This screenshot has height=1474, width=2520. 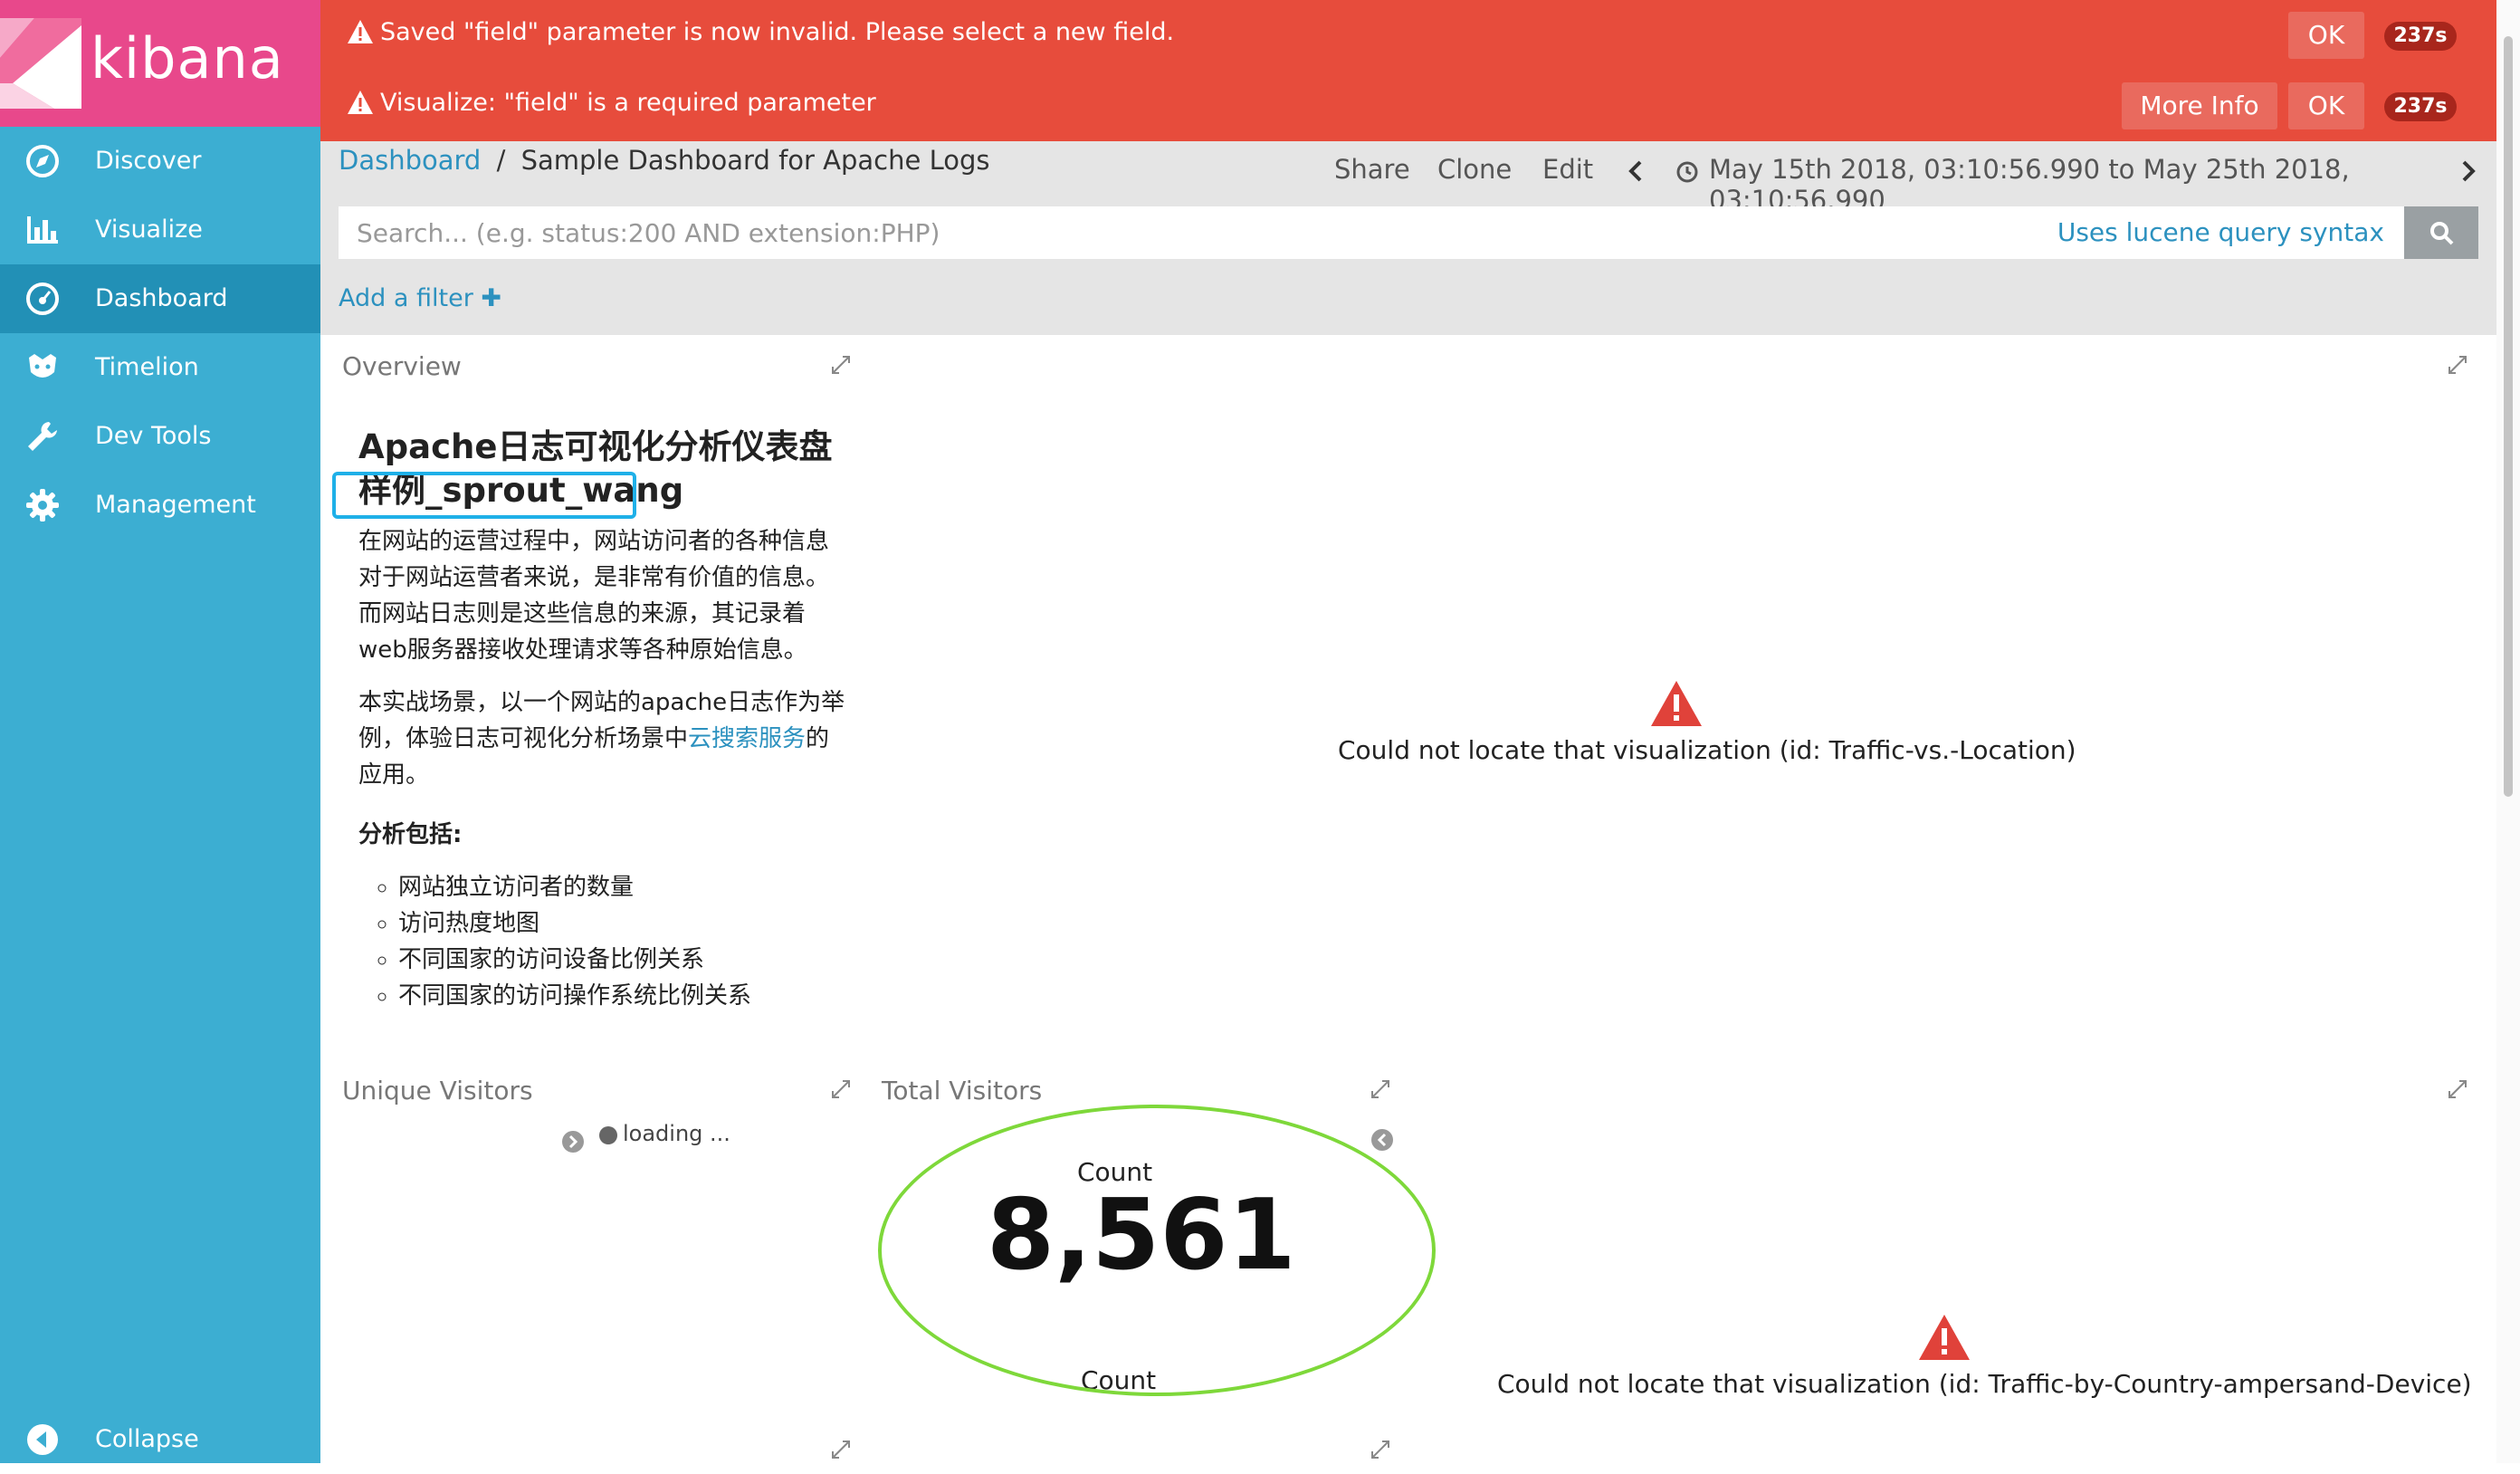 I want to click on kibana-logo-icon, so click(x=40, y=63).